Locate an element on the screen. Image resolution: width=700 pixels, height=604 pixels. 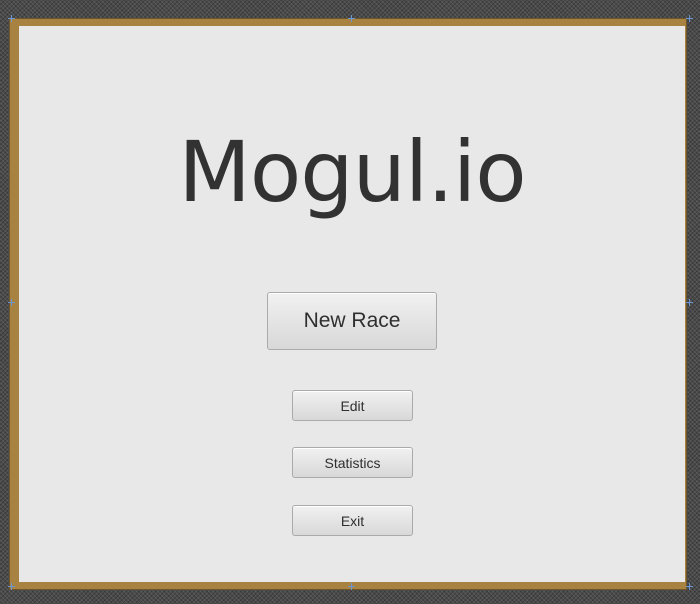
exit-button: Exit is located at coordinates (352, 520).